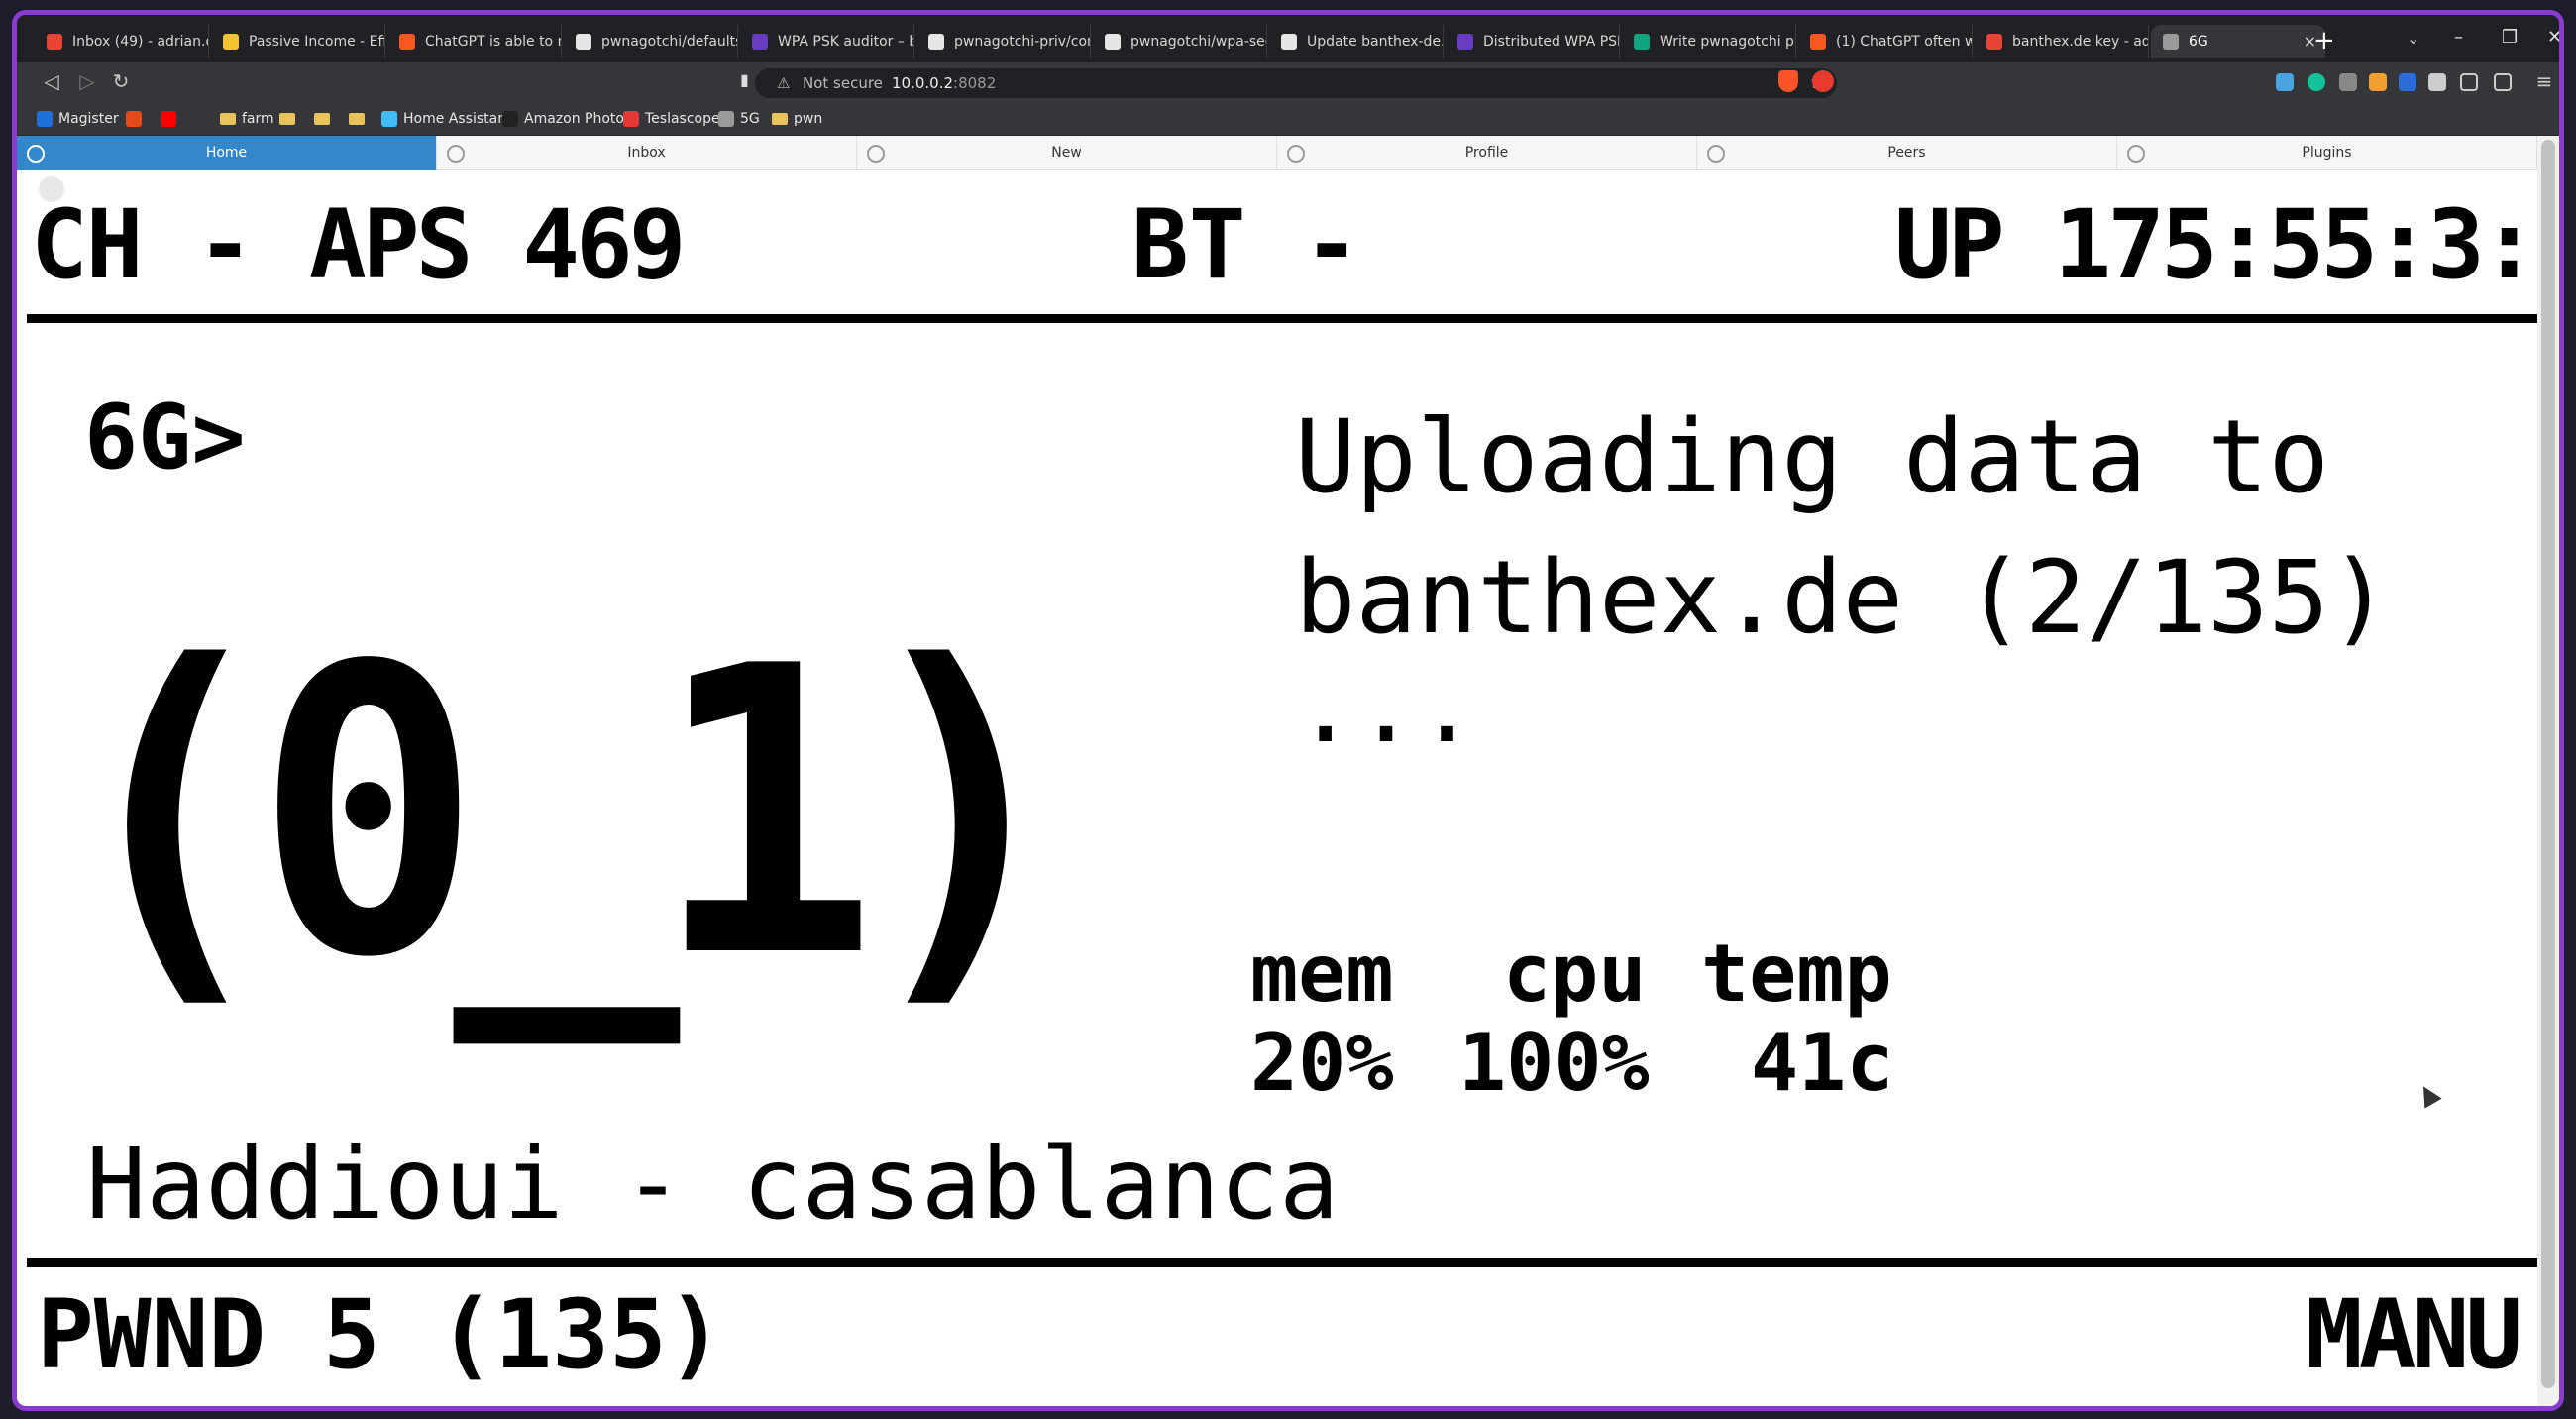 Image resolution: width=2576 pixels, height=1419 pixels. I want to click on forward-button: ▷, so click(87, 81).